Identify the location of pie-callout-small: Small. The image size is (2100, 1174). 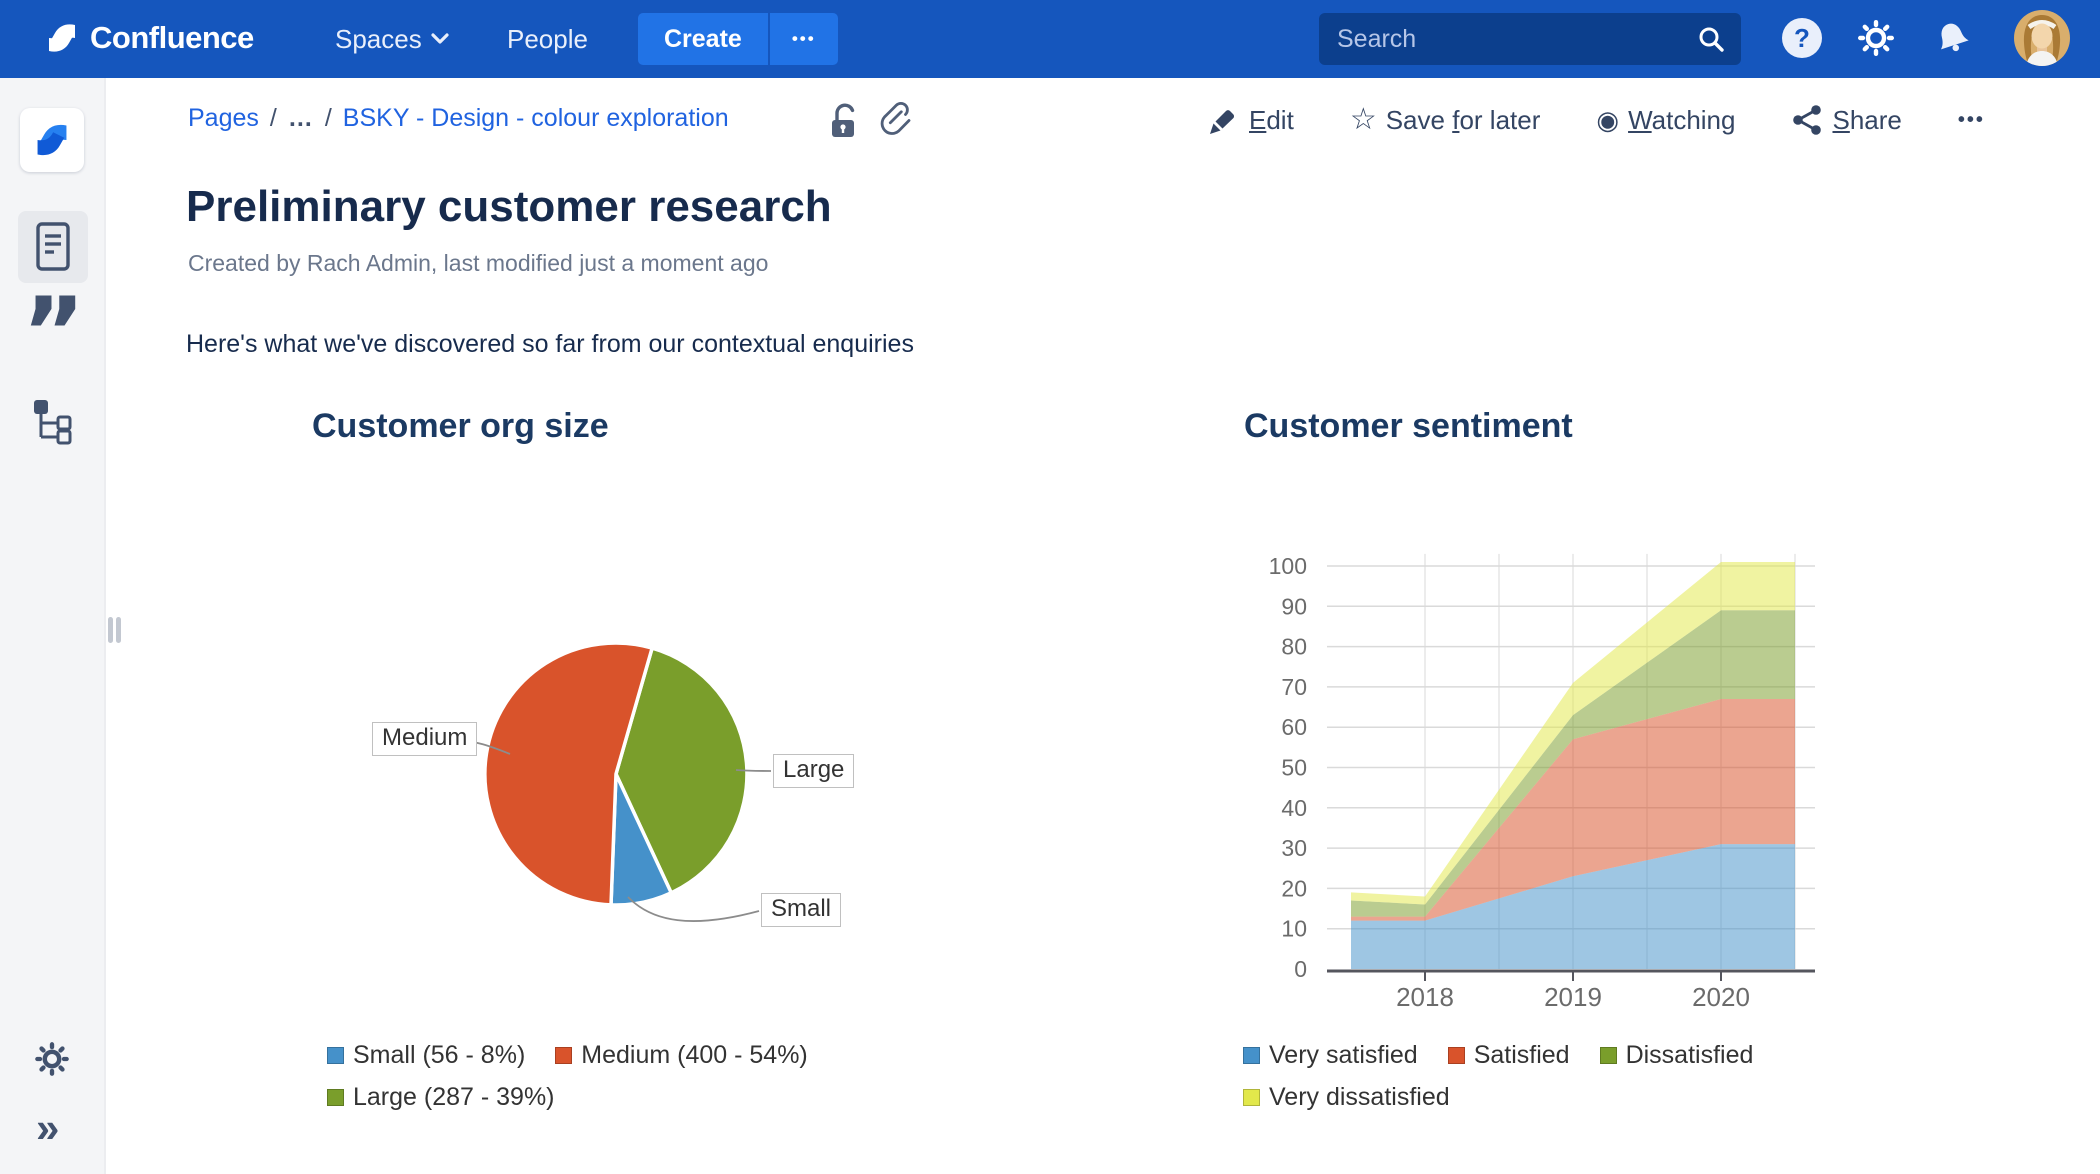
(801, 910).